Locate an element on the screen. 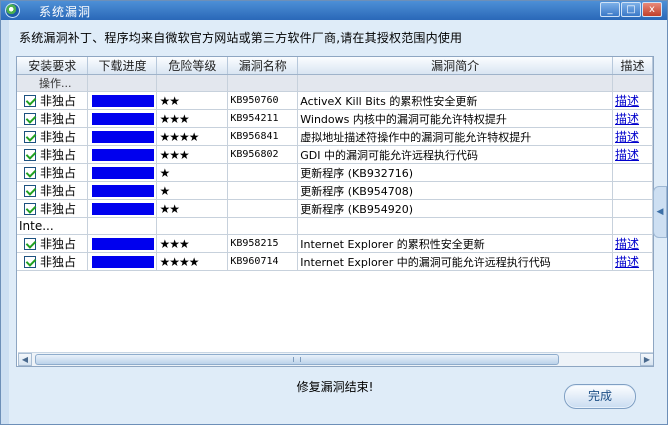 Image resolution: width=668 pixels, height=425 pixels. vuln-summary-cell: Internet Explorer 中的漏洞可能允许远程执行代码 is located at coordinates (455, 261).